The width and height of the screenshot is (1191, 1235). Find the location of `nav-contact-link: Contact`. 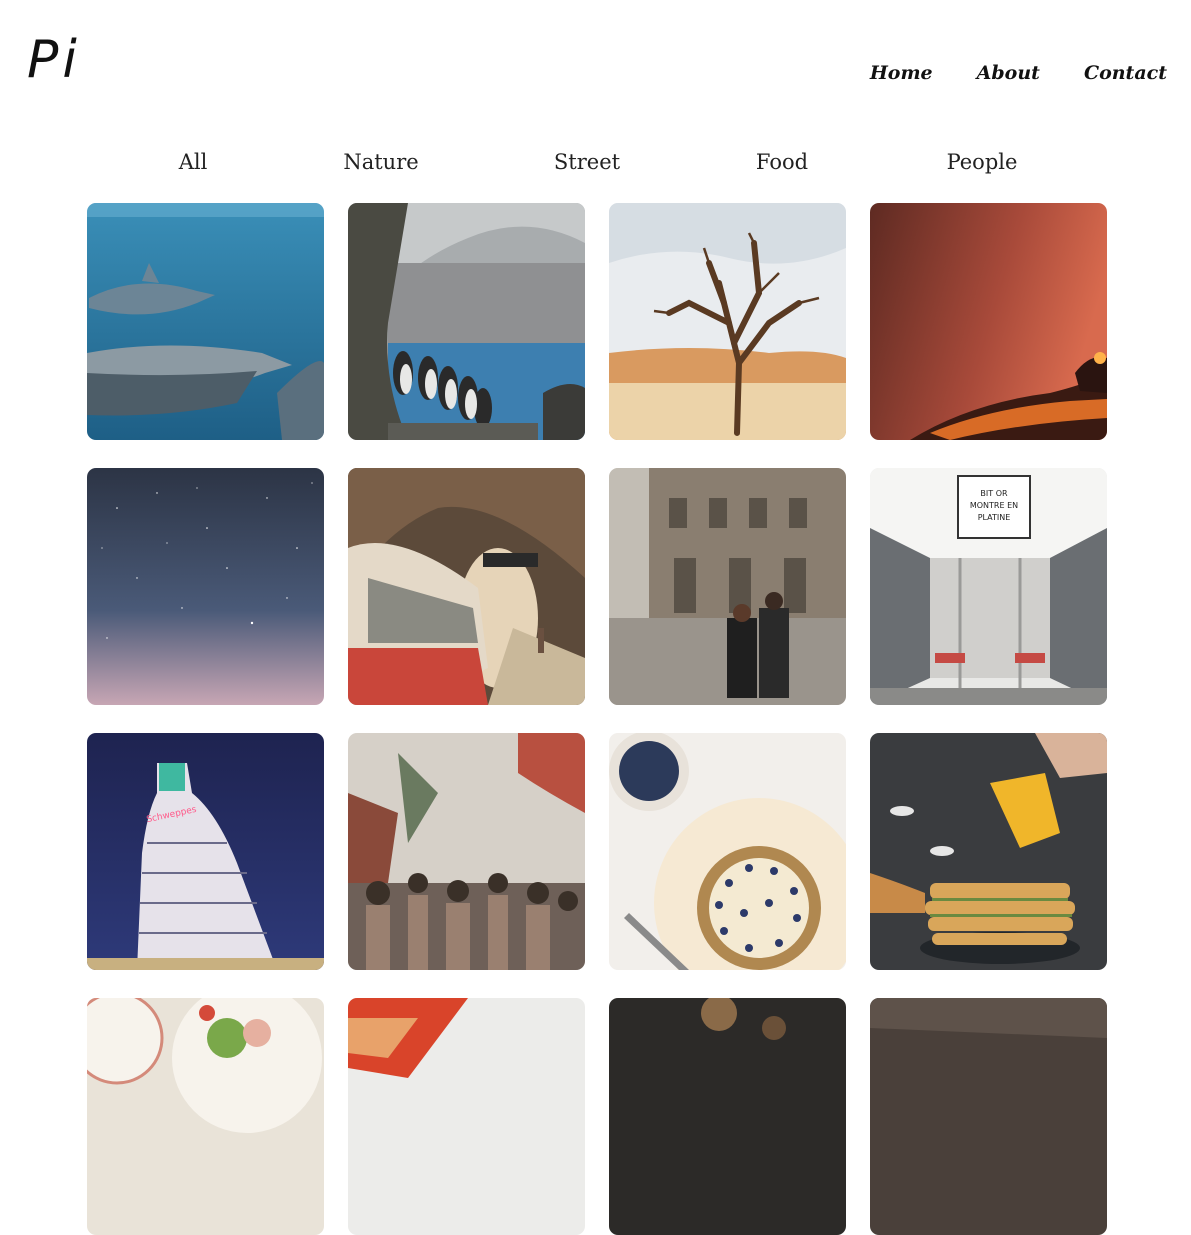

nav-contact-link: Contact is located at coordinates (1125, 73).